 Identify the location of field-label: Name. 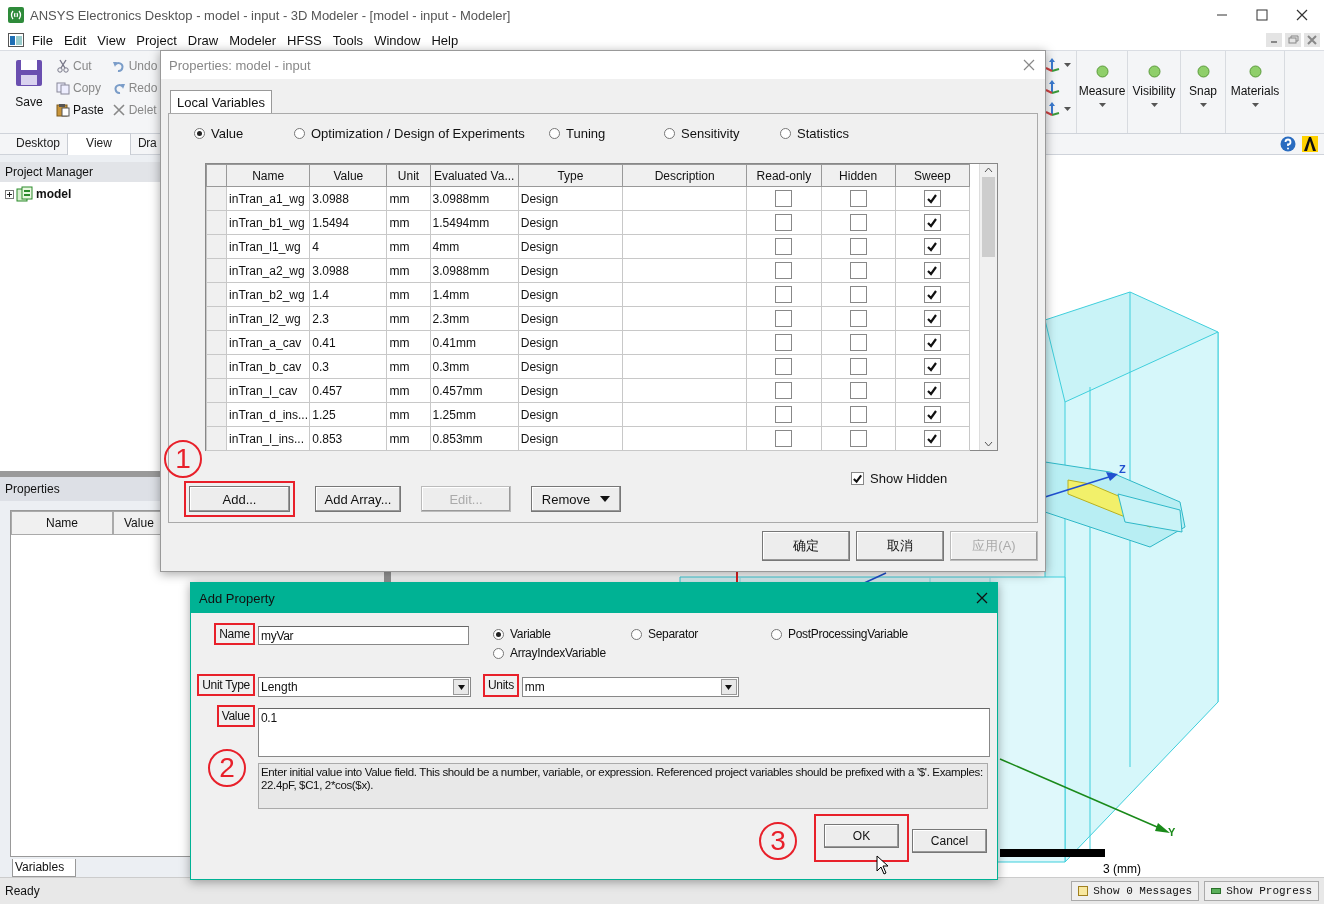
(234, 634).